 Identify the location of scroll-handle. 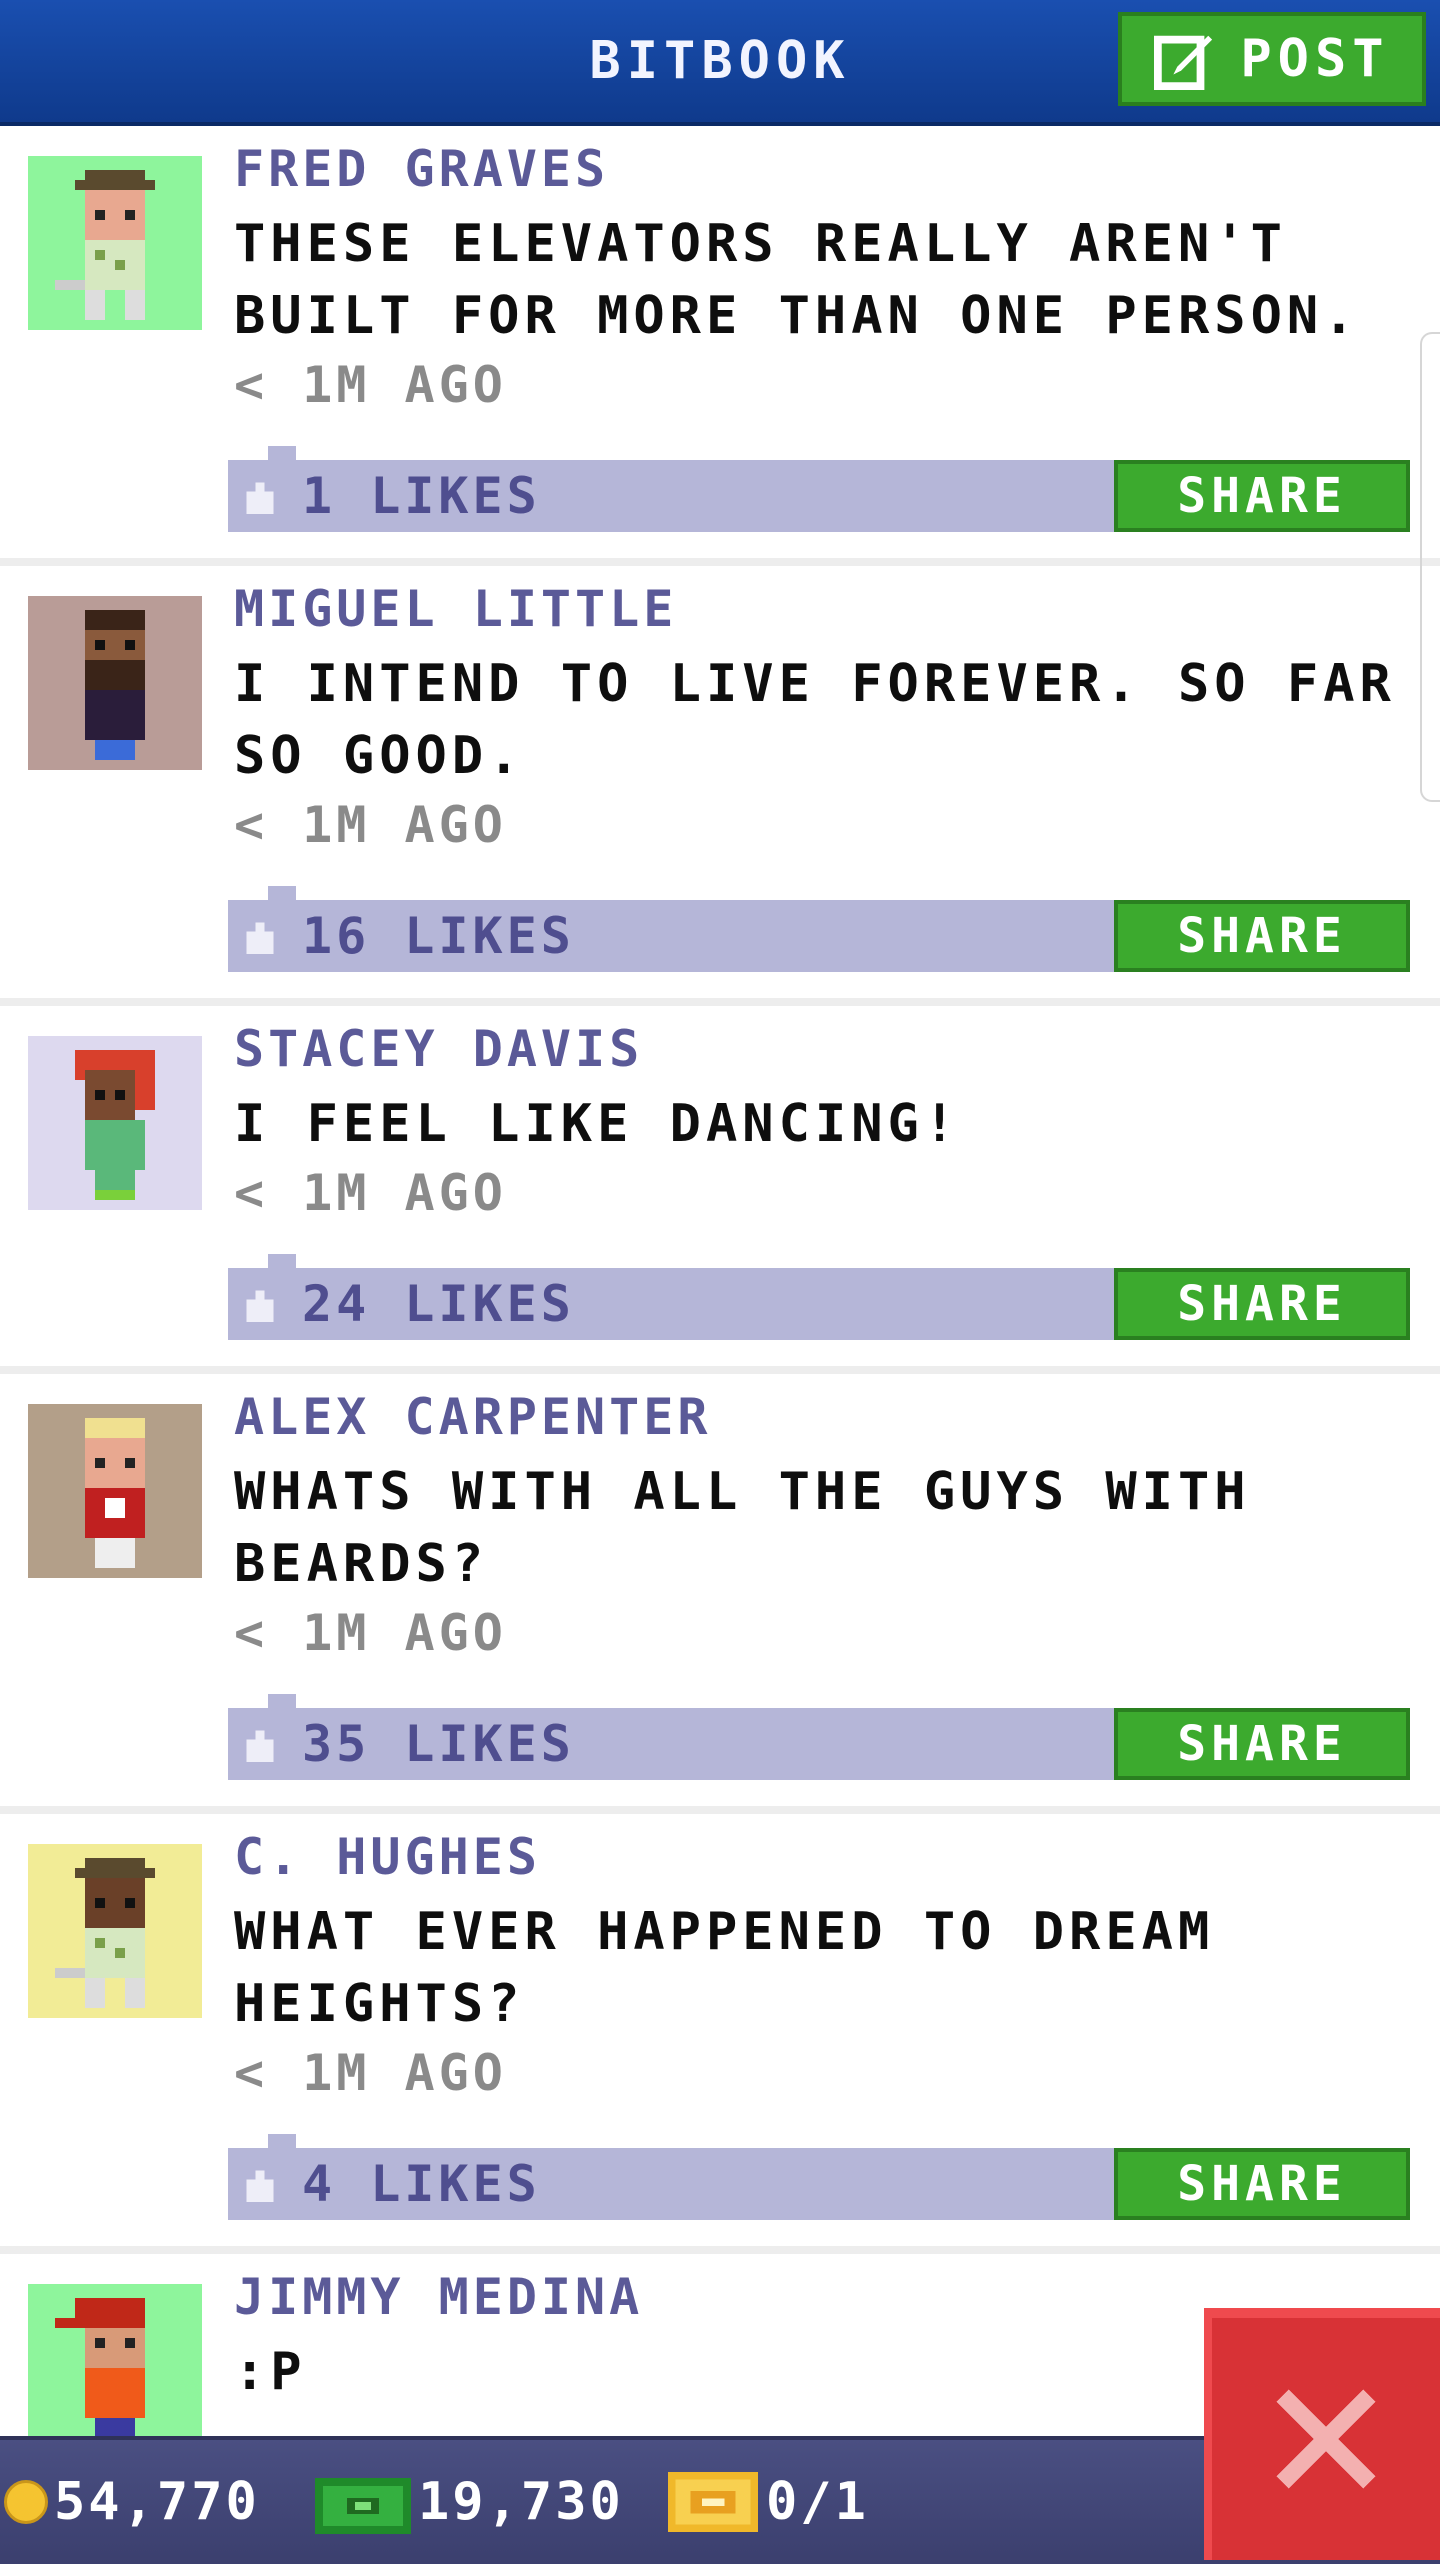
(1430, 567).